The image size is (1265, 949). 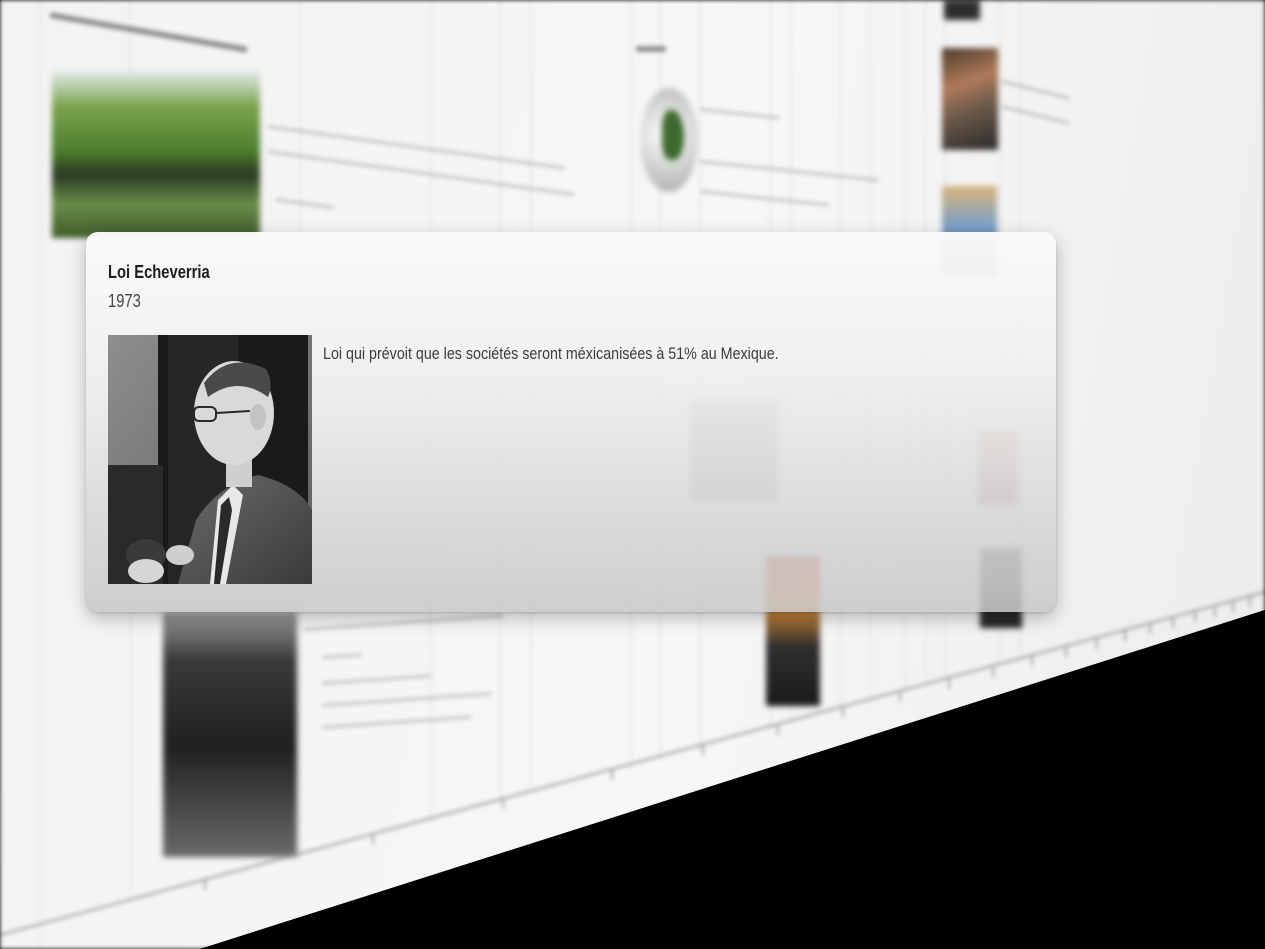 I want to click on portrait-photo-image, so click(x=210, y=459).